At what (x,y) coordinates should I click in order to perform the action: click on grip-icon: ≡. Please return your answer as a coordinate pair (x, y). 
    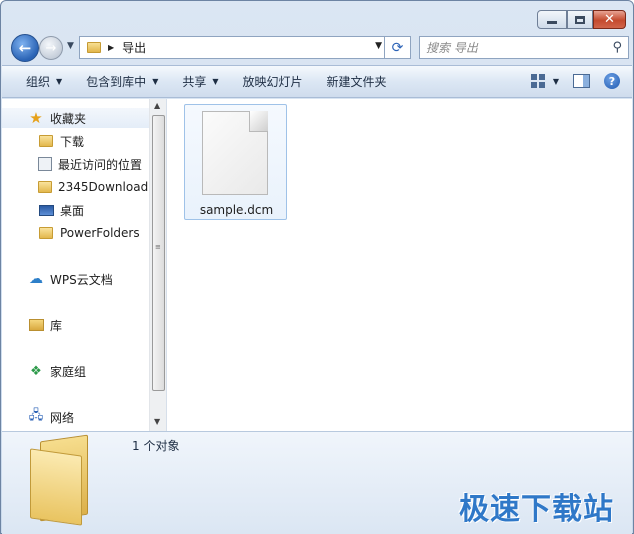
    Looking at the image, I should click on (158, 247).